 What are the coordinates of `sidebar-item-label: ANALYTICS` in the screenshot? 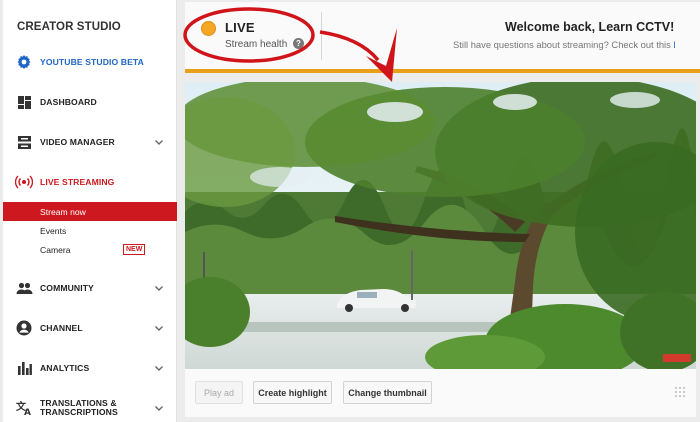 It's located at (65, 368).